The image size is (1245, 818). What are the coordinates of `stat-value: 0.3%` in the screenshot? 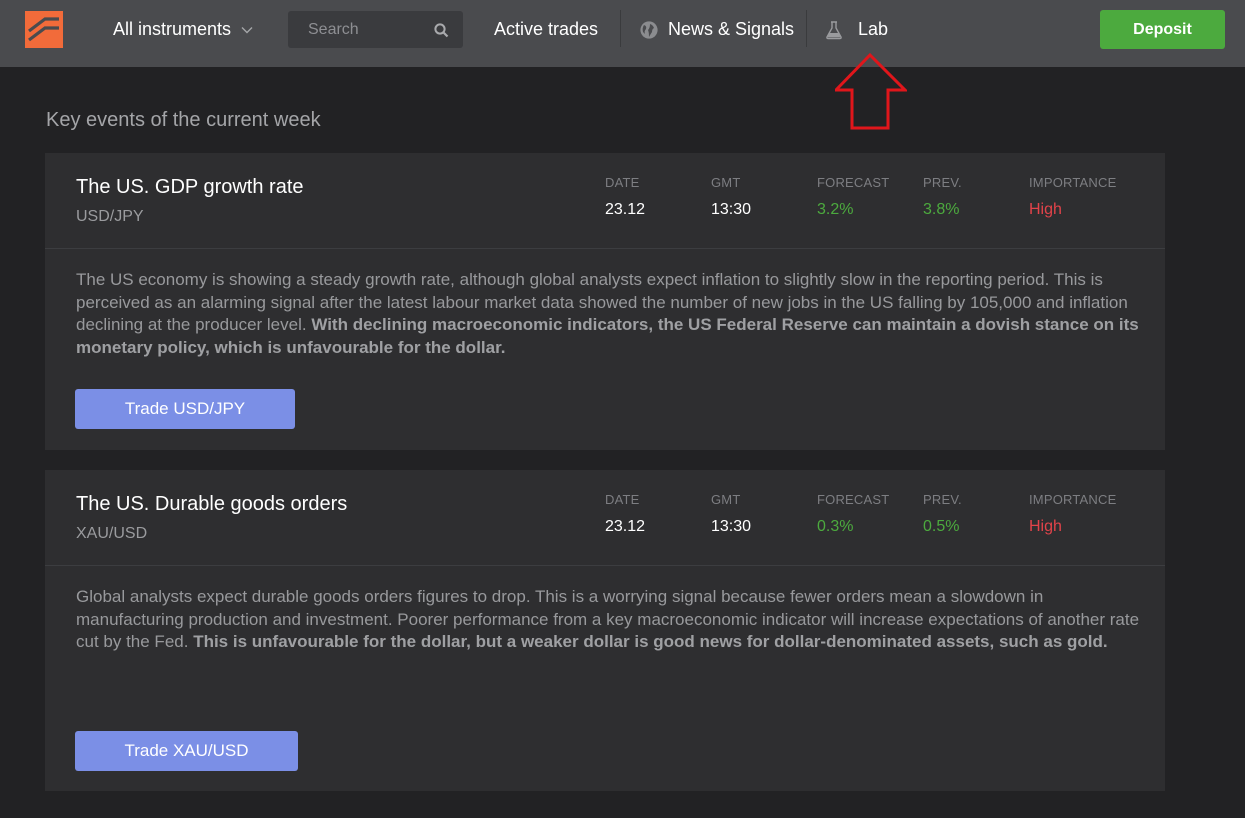 It's located at (835, 526).